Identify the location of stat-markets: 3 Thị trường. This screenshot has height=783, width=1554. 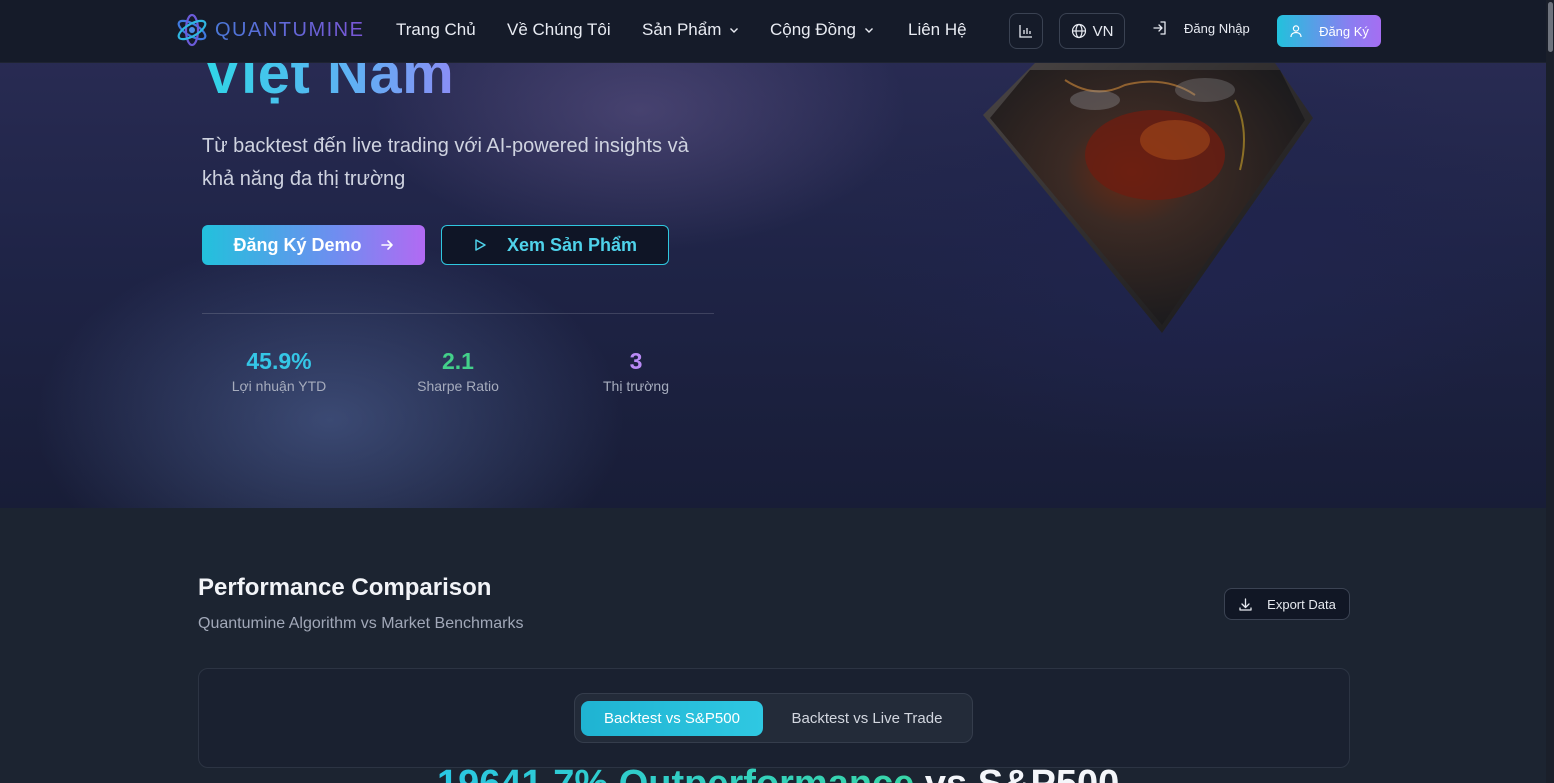
(636, 370).